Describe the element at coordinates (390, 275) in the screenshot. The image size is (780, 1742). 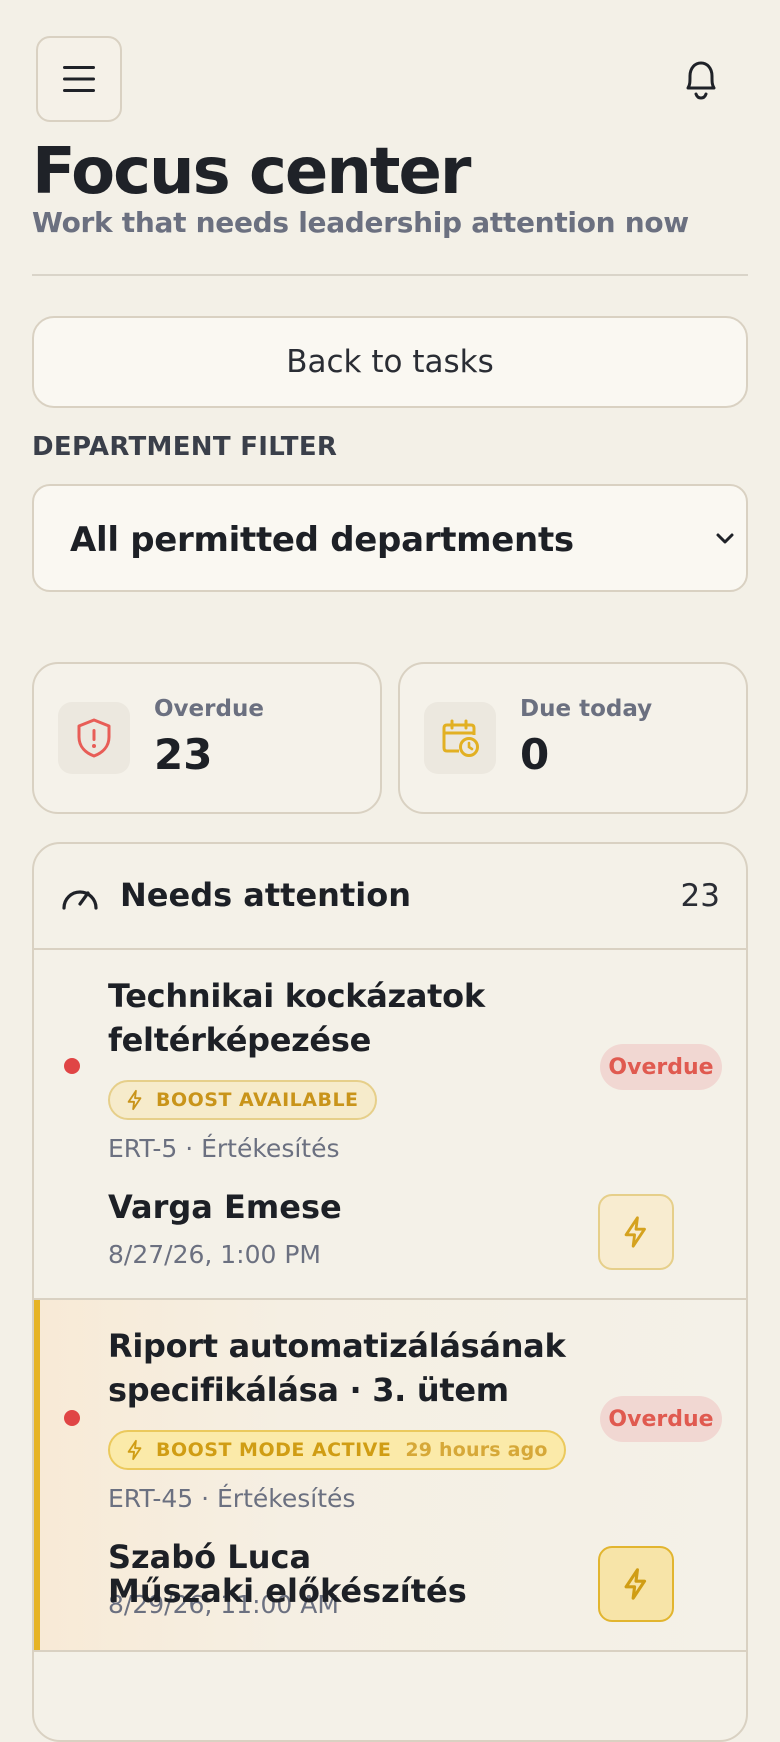
I see `header-divider` at that location.